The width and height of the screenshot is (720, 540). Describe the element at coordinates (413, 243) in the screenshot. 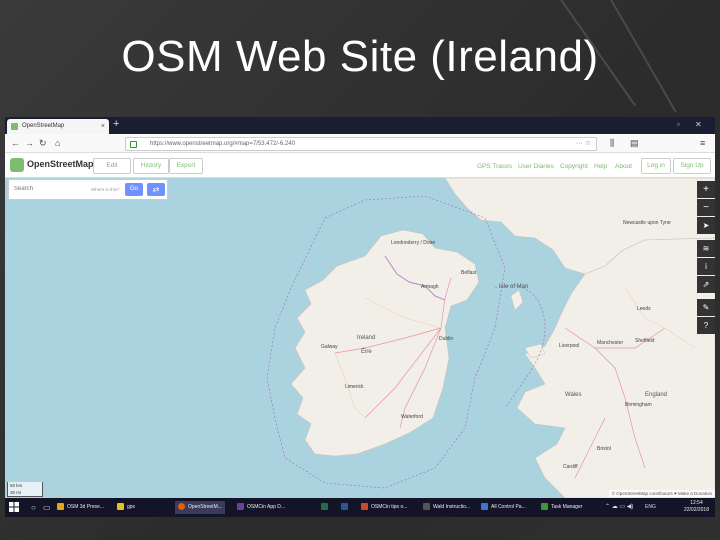

I see `map-label-londonderry: Londonderry / Doire` at that location.